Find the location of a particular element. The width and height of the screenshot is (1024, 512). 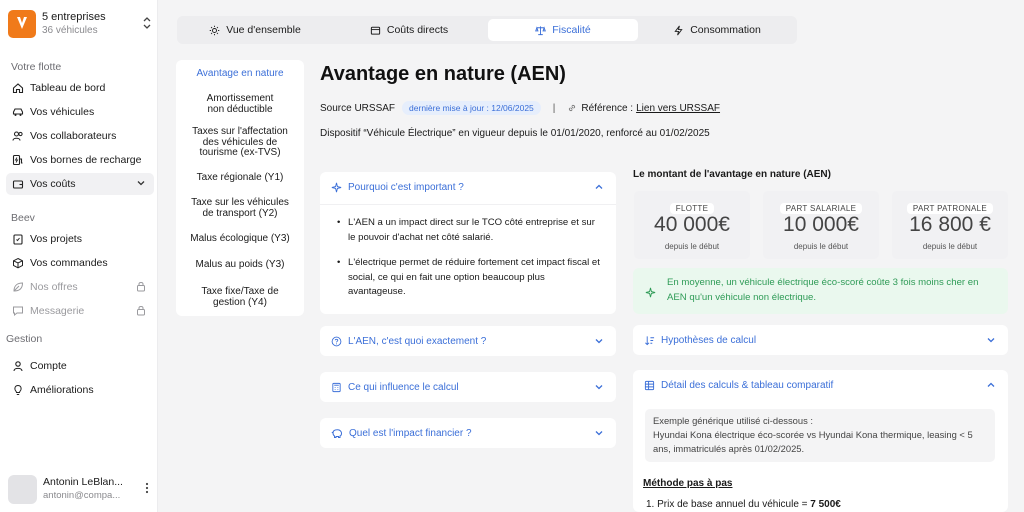

org-switcher: 5 entreprises 36 véhicules is located at coordinates (80, 24).